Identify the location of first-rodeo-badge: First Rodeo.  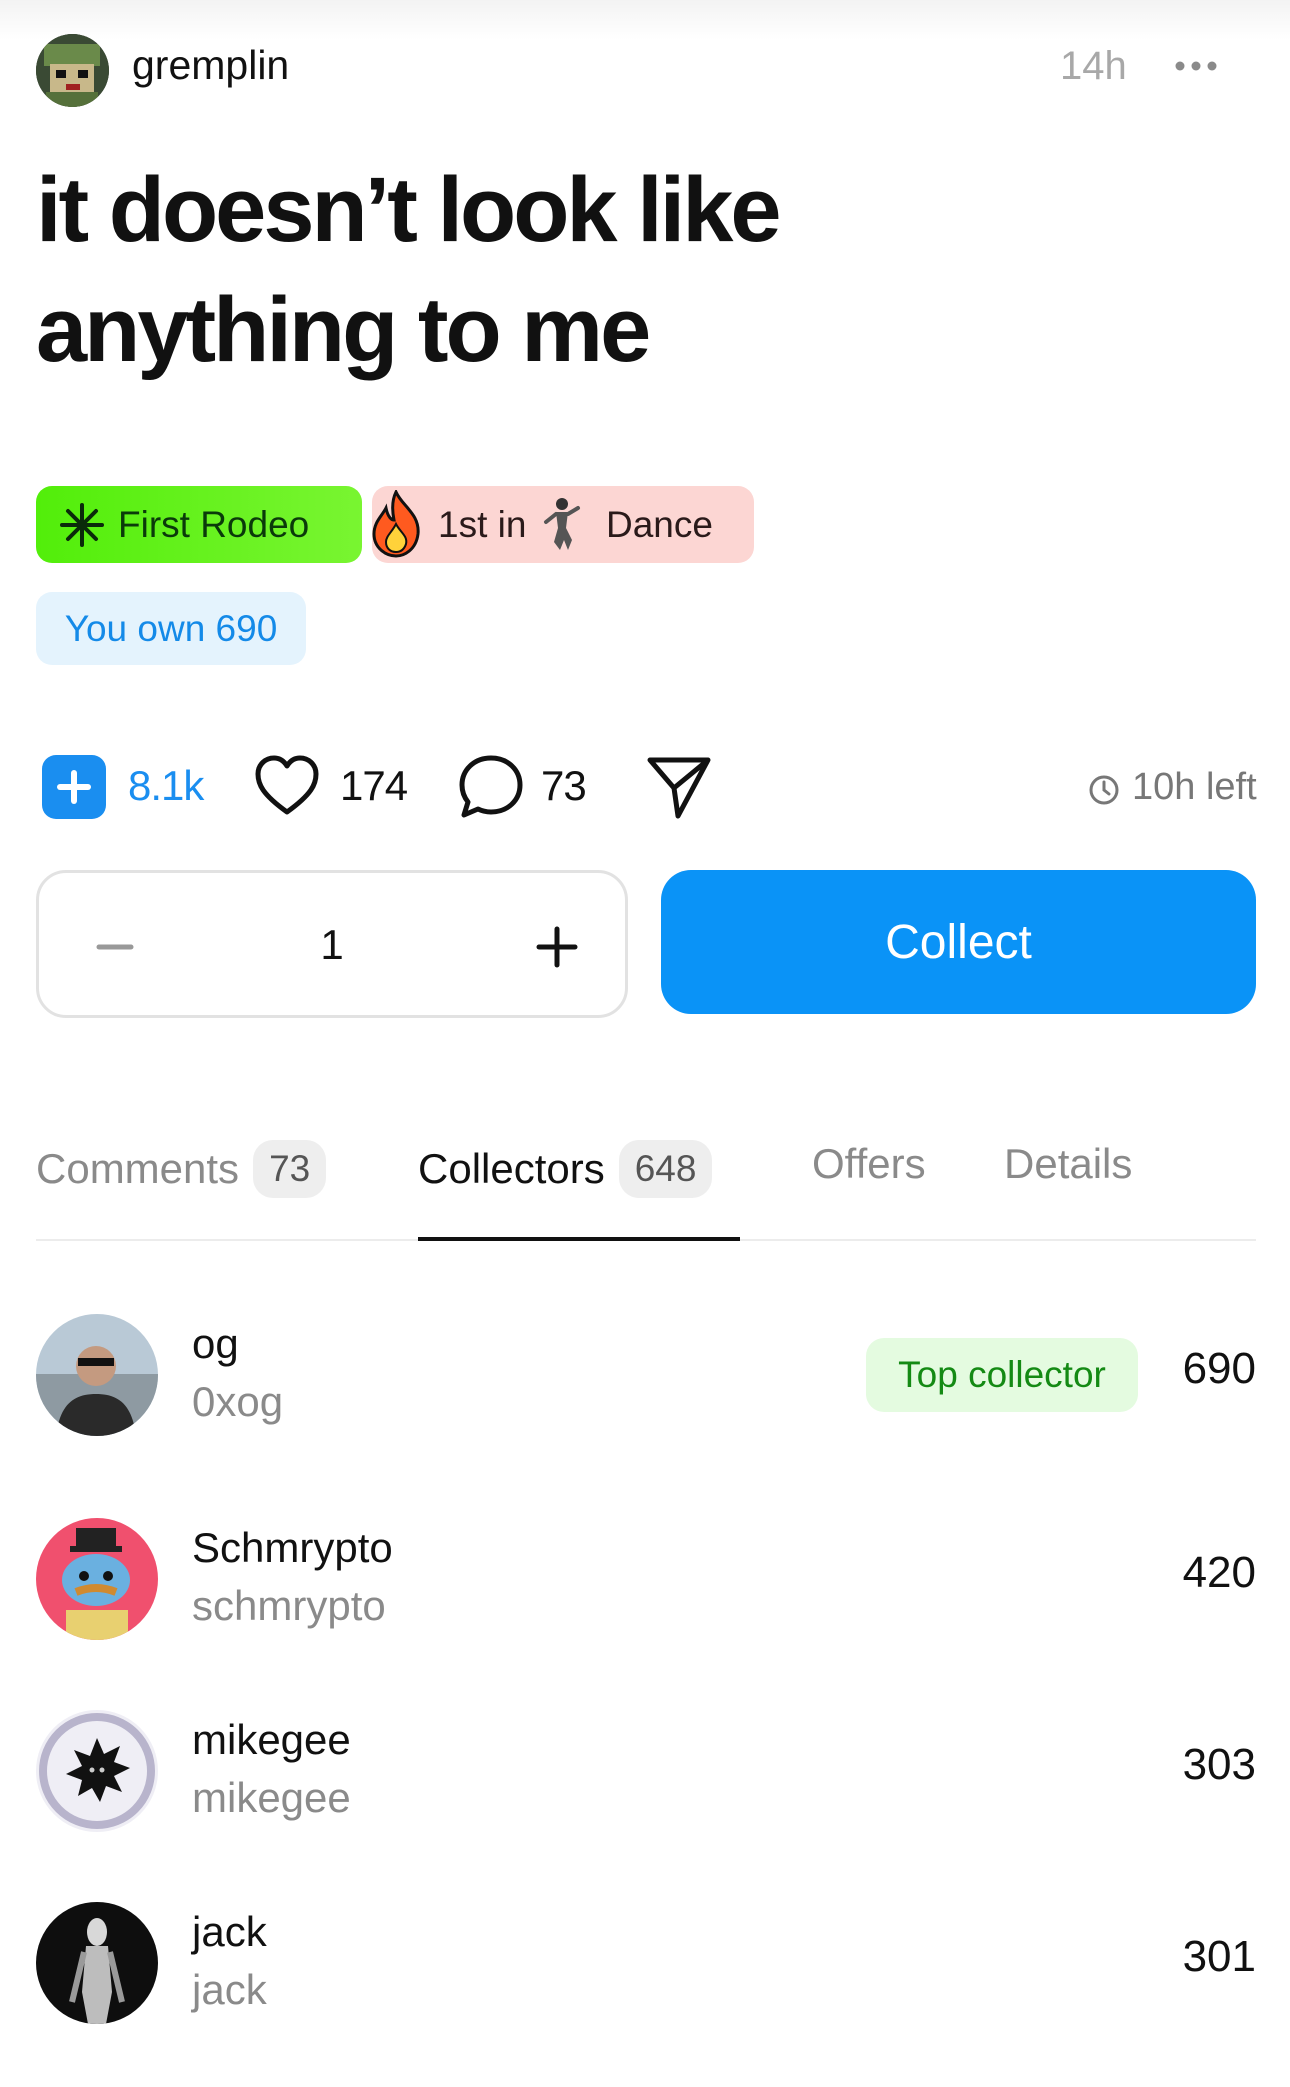
(199, 524).